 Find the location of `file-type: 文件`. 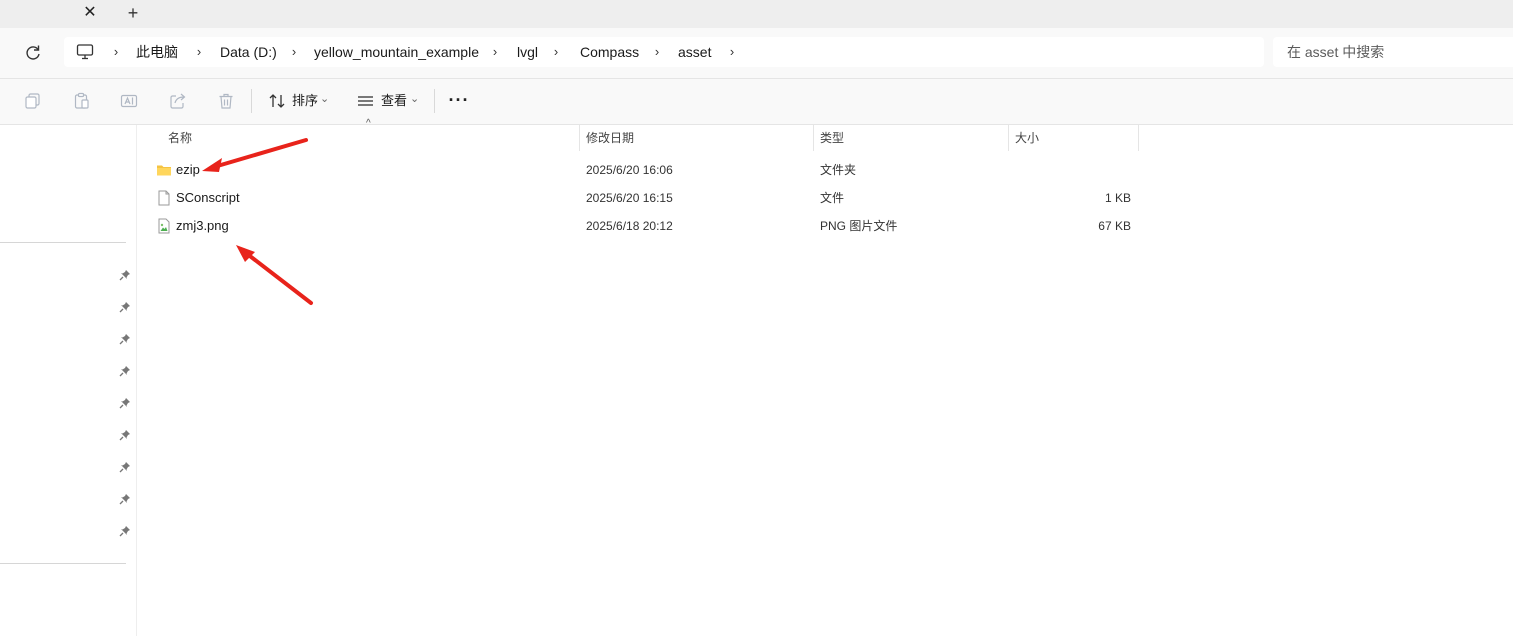

file-type: 文件 is located at coordinates (832, 198).